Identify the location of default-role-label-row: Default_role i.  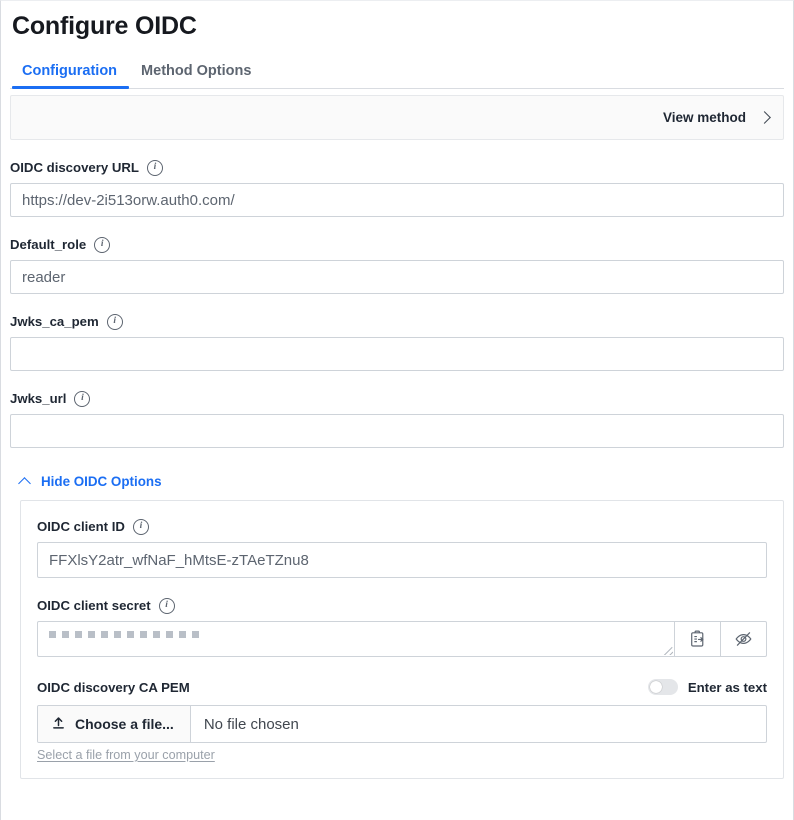
(397, 245).